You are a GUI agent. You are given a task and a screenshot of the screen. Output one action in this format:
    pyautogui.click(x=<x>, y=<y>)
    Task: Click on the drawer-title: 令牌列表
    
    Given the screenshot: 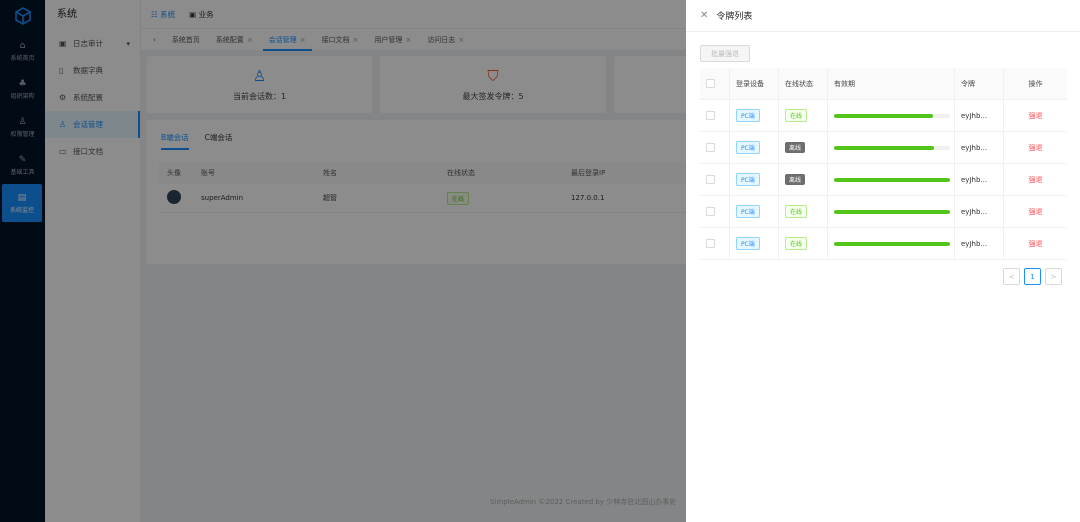 What is the action you would take?
    pyautogui.click(x=734, y=17)
    